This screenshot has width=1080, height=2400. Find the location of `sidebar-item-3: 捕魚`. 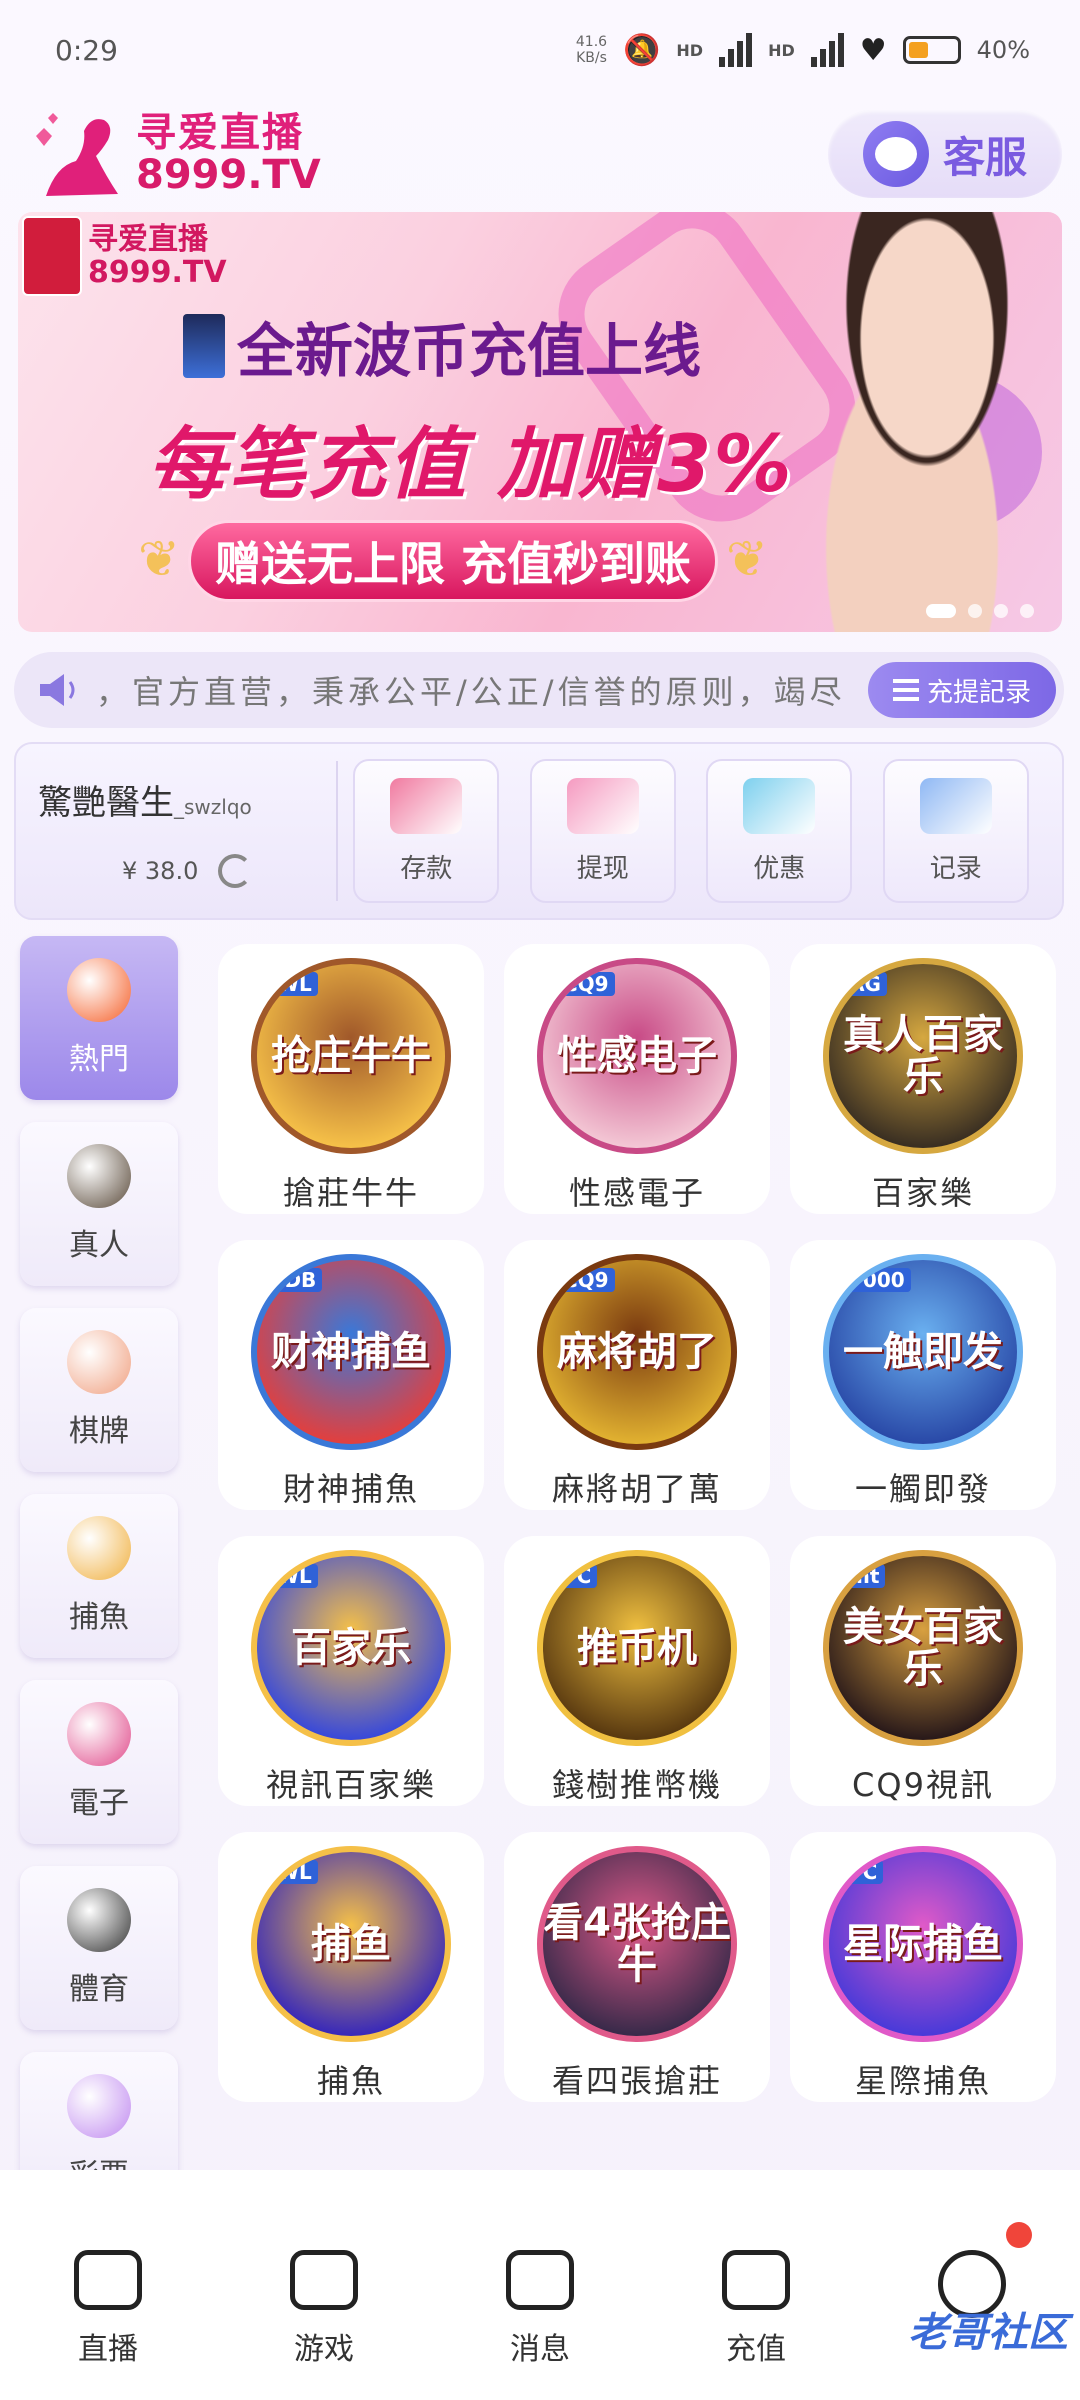

sidebar-item-3: 捕魚 is located at coordinates (99, 1576).